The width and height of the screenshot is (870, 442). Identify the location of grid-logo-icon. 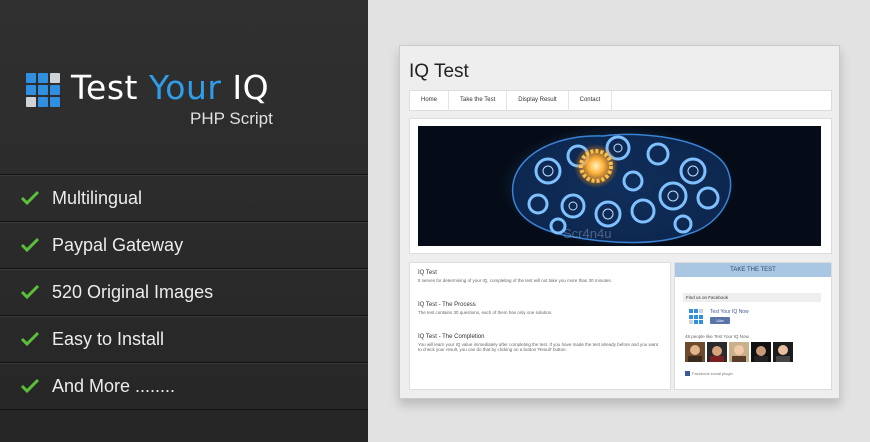
(43, 90).